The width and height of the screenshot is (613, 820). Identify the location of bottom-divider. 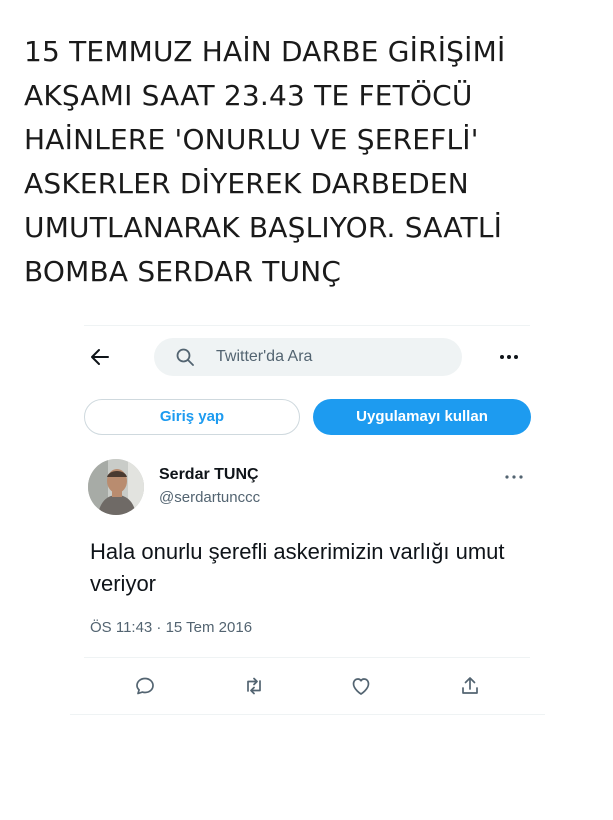
(307, 714).